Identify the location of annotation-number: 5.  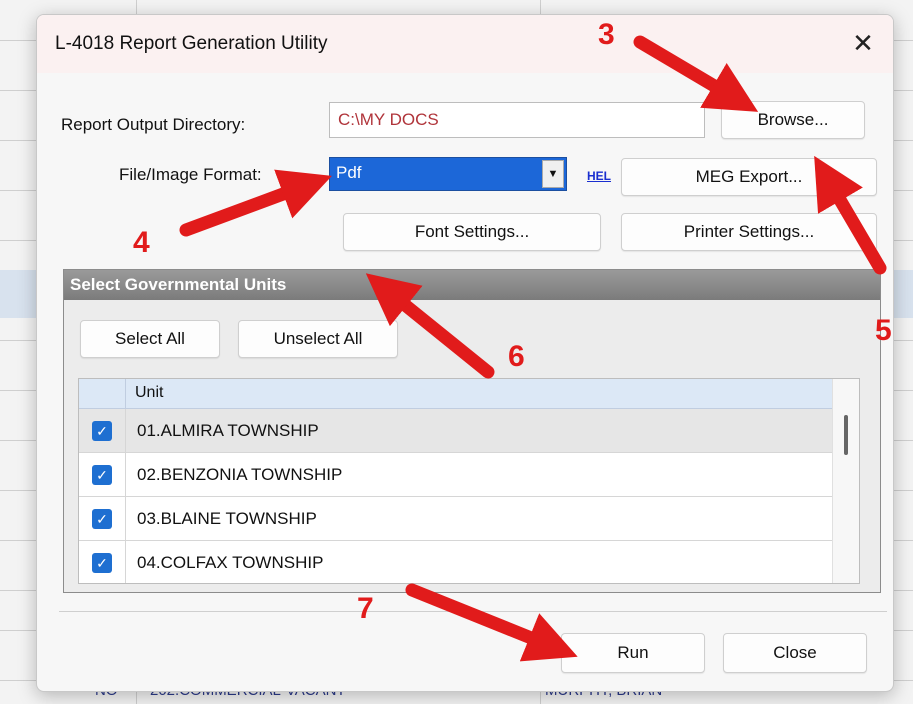
(883, 330).